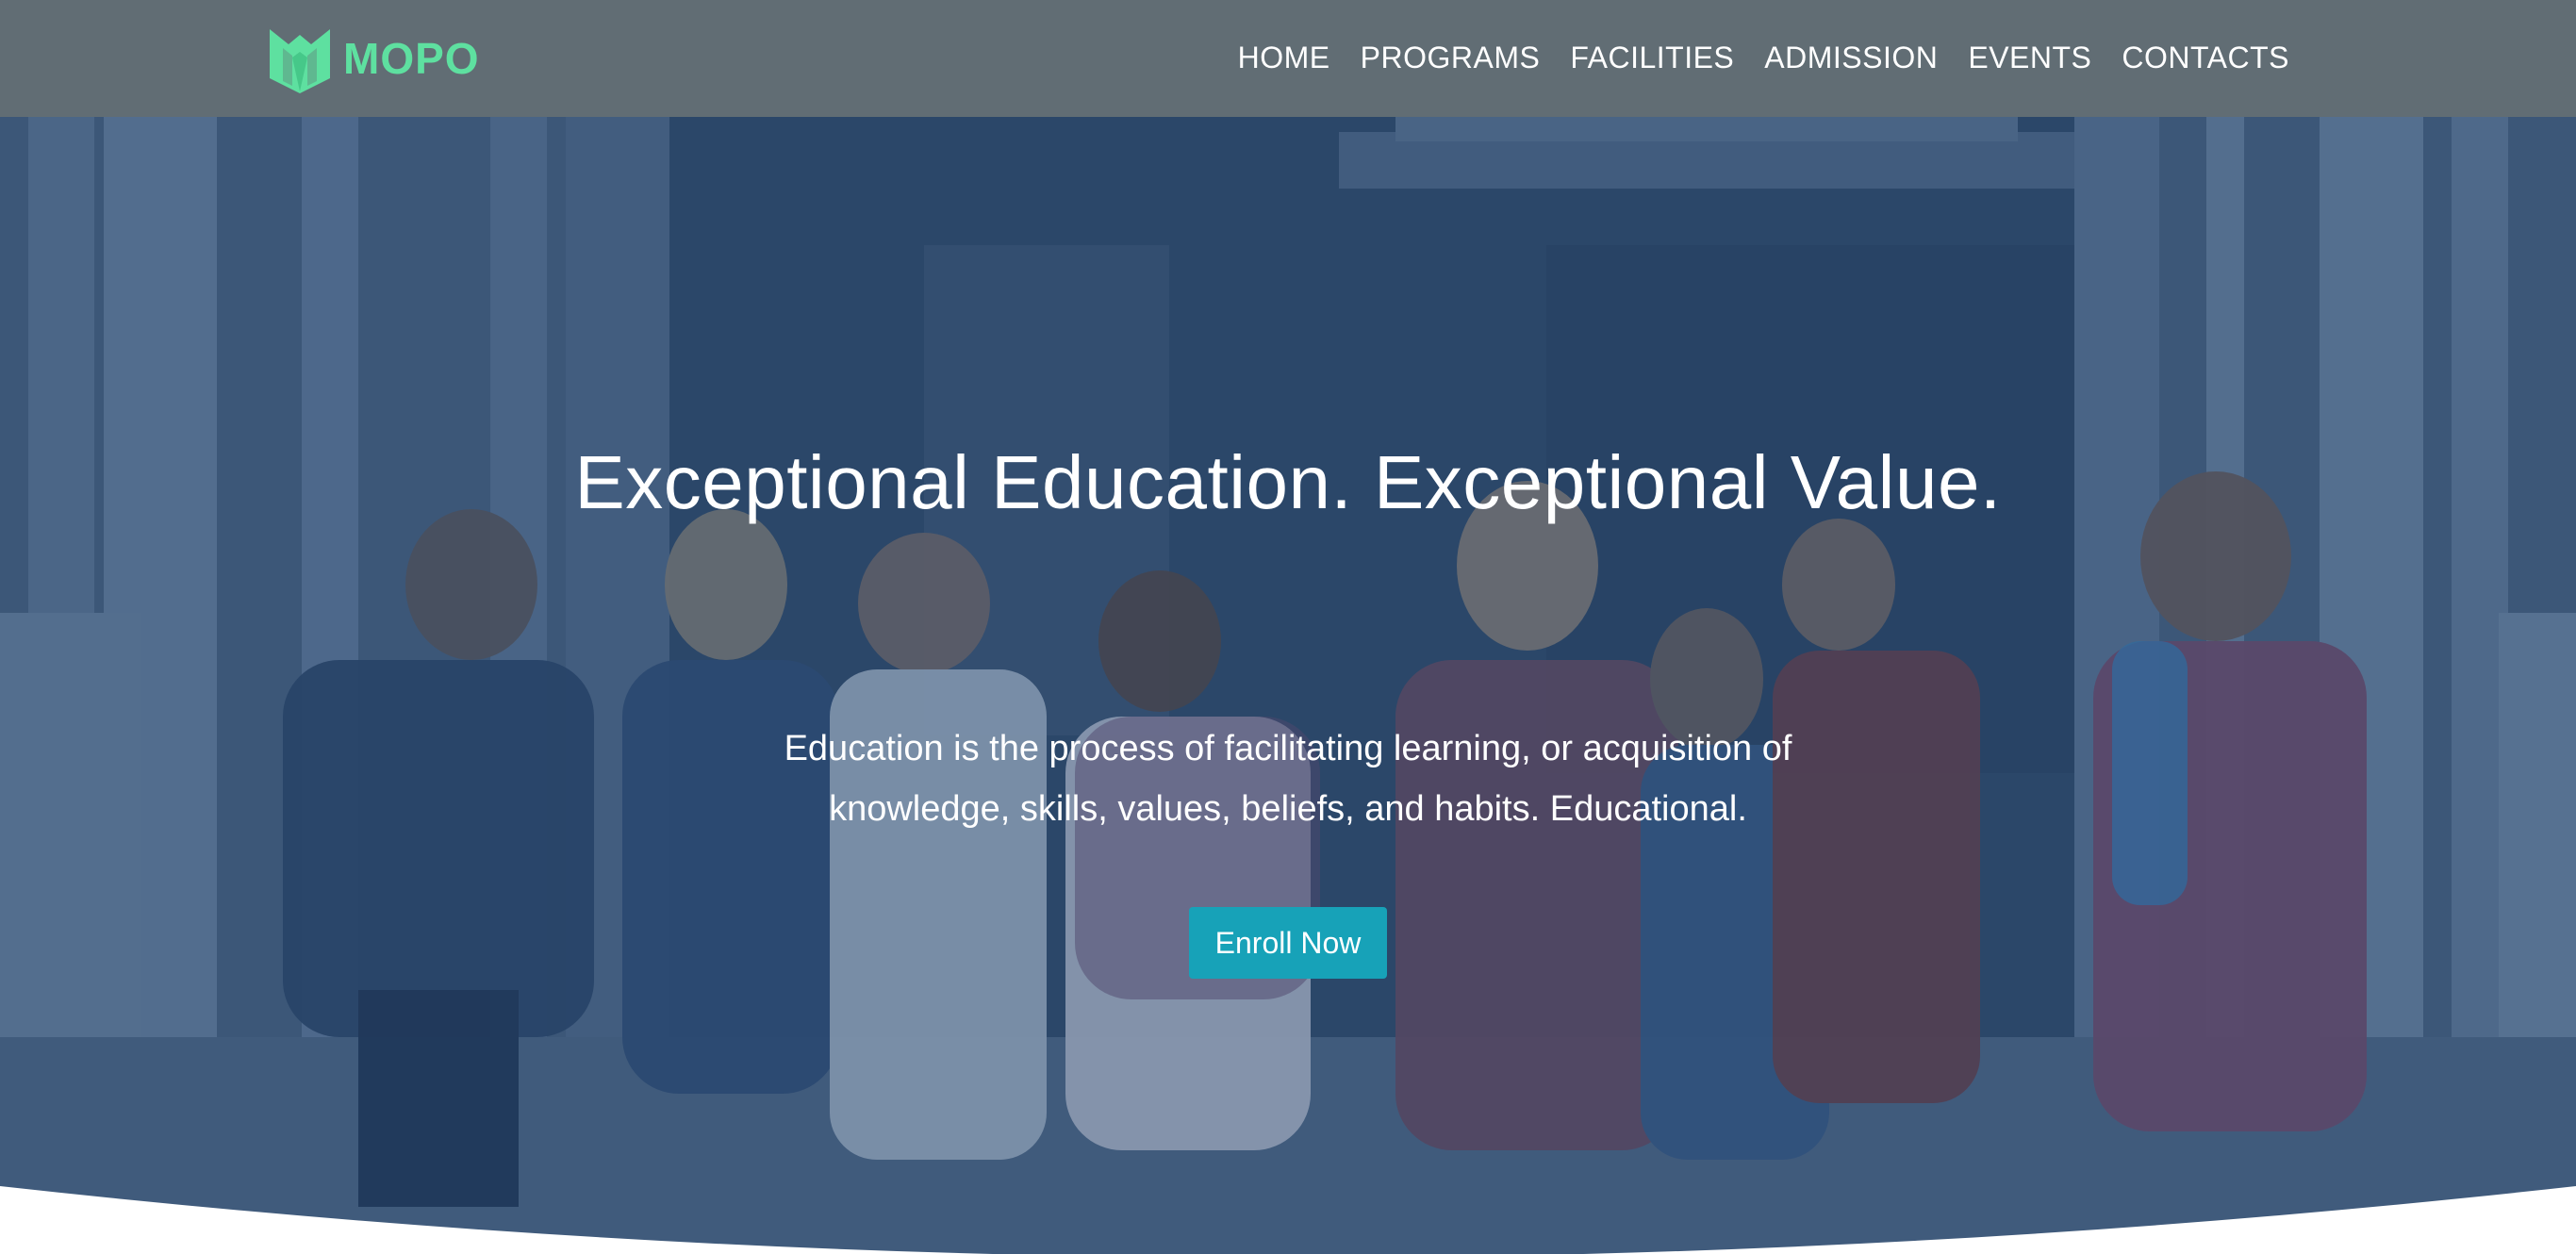  I want to click on m-shield-logo-icon, so click(300, 61).